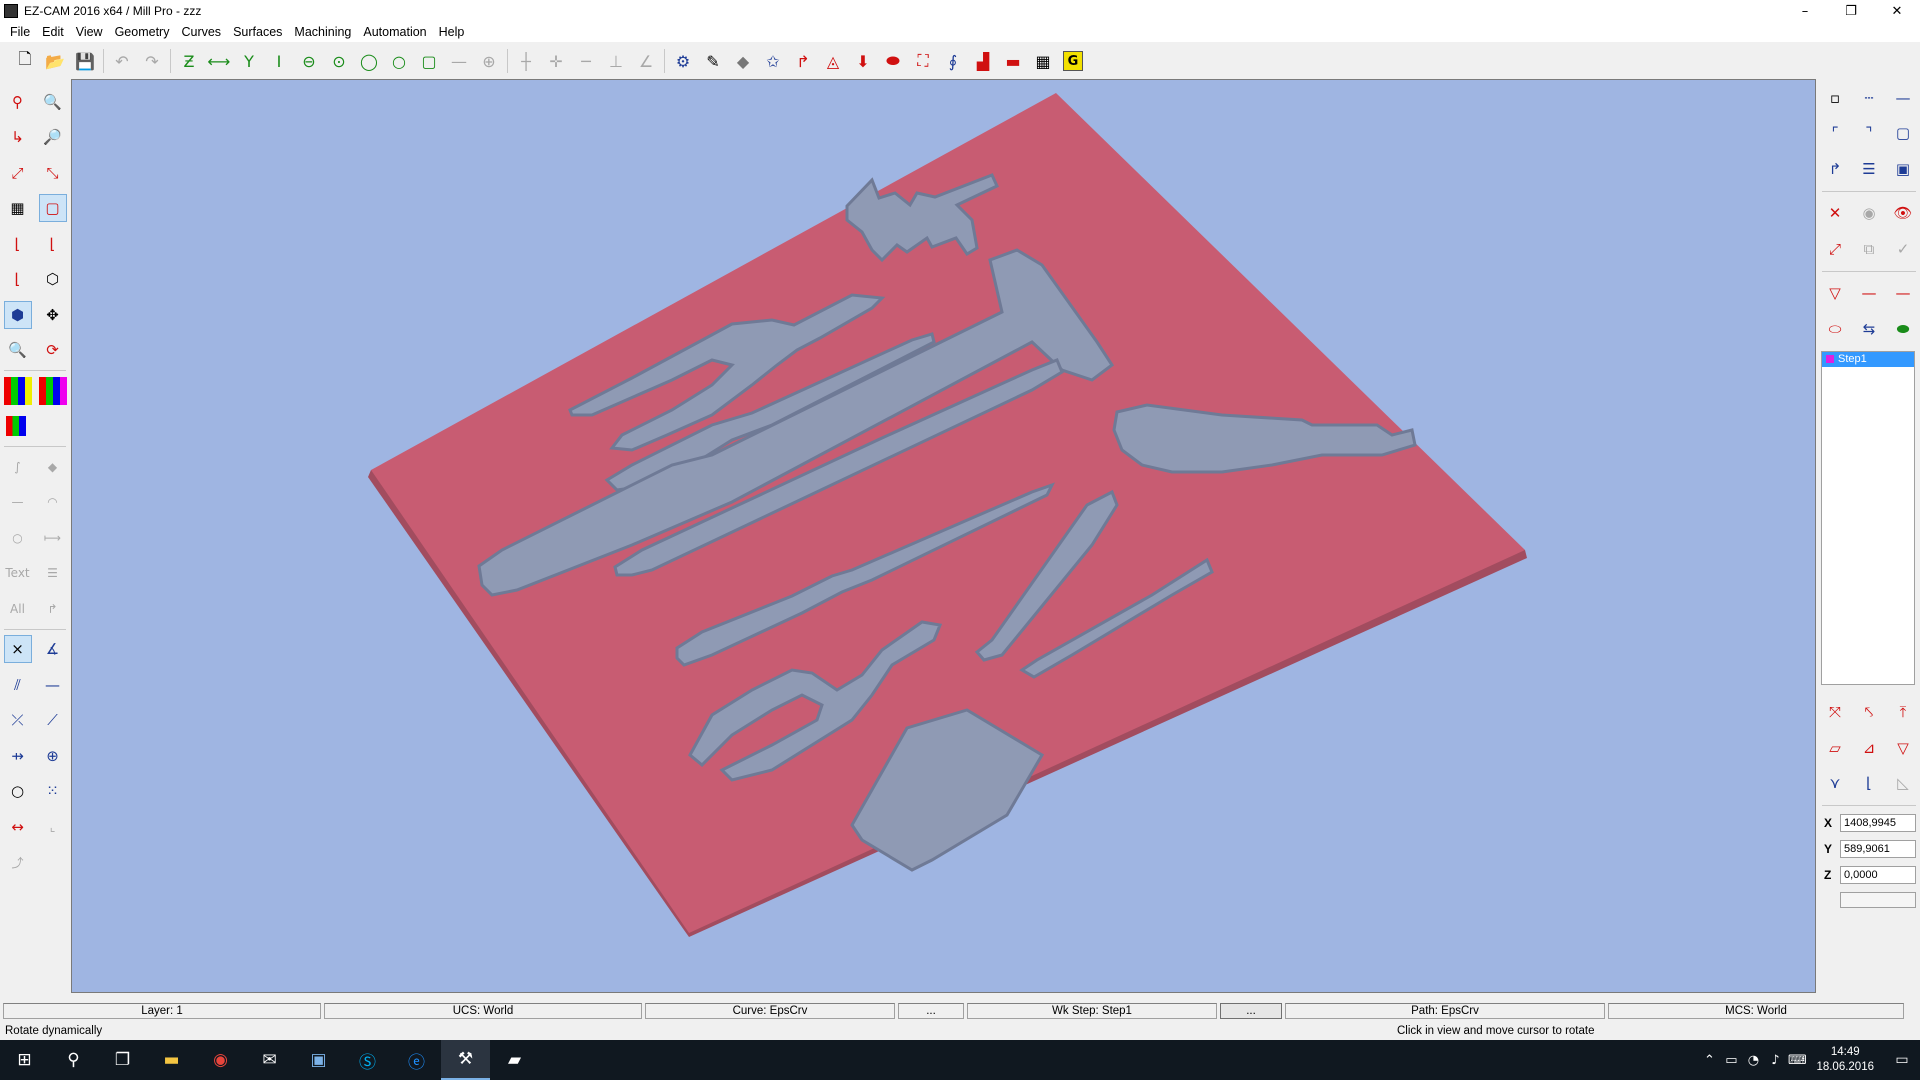  What do you see at coordinates (646, 61) in the screenshot?
I see `dimension-angle-icon: ∠` at bounding box center [646, 61].